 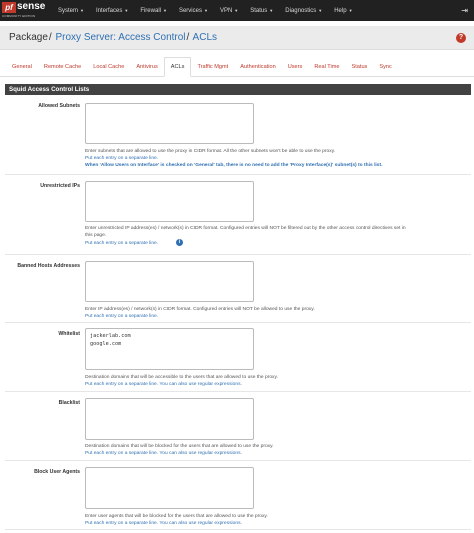 I want to click on menu-status: Status ▼, so click(x=261, y=10).